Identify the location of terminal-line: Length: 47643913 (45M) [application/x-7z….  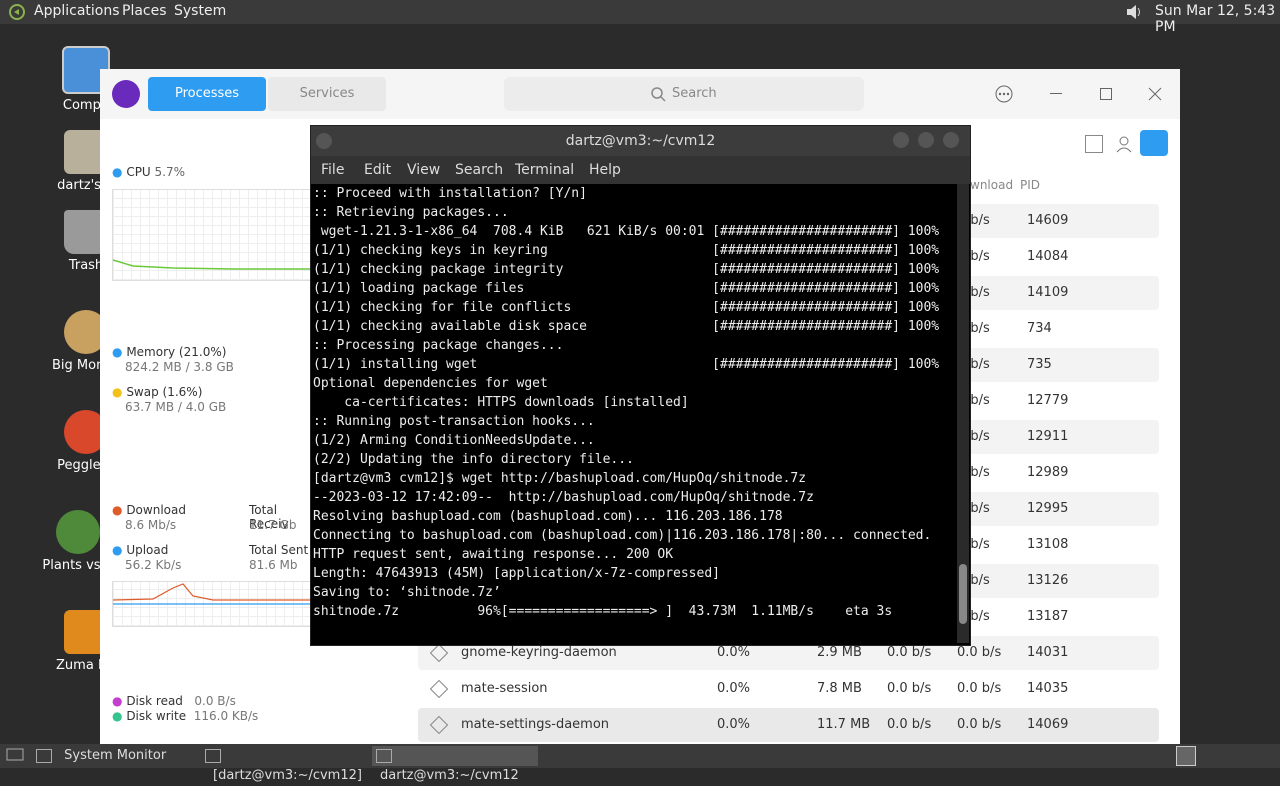
(516, 573).